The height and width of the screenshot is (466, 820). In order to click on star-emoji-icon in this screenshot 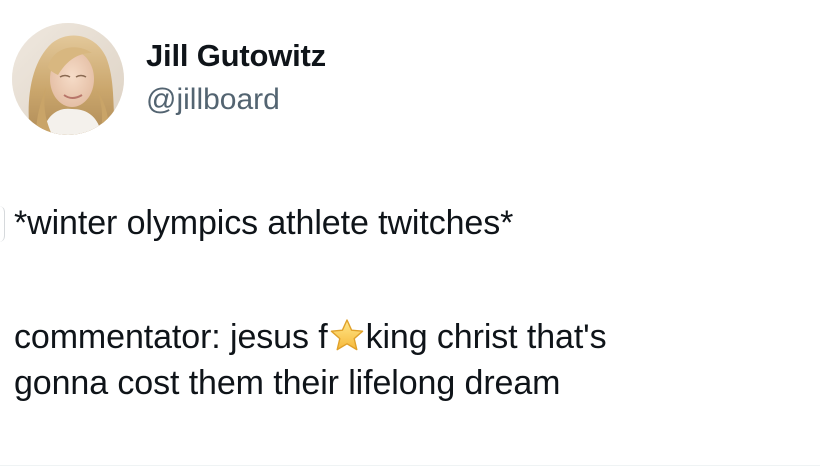, I will do `click(347, 335)`.